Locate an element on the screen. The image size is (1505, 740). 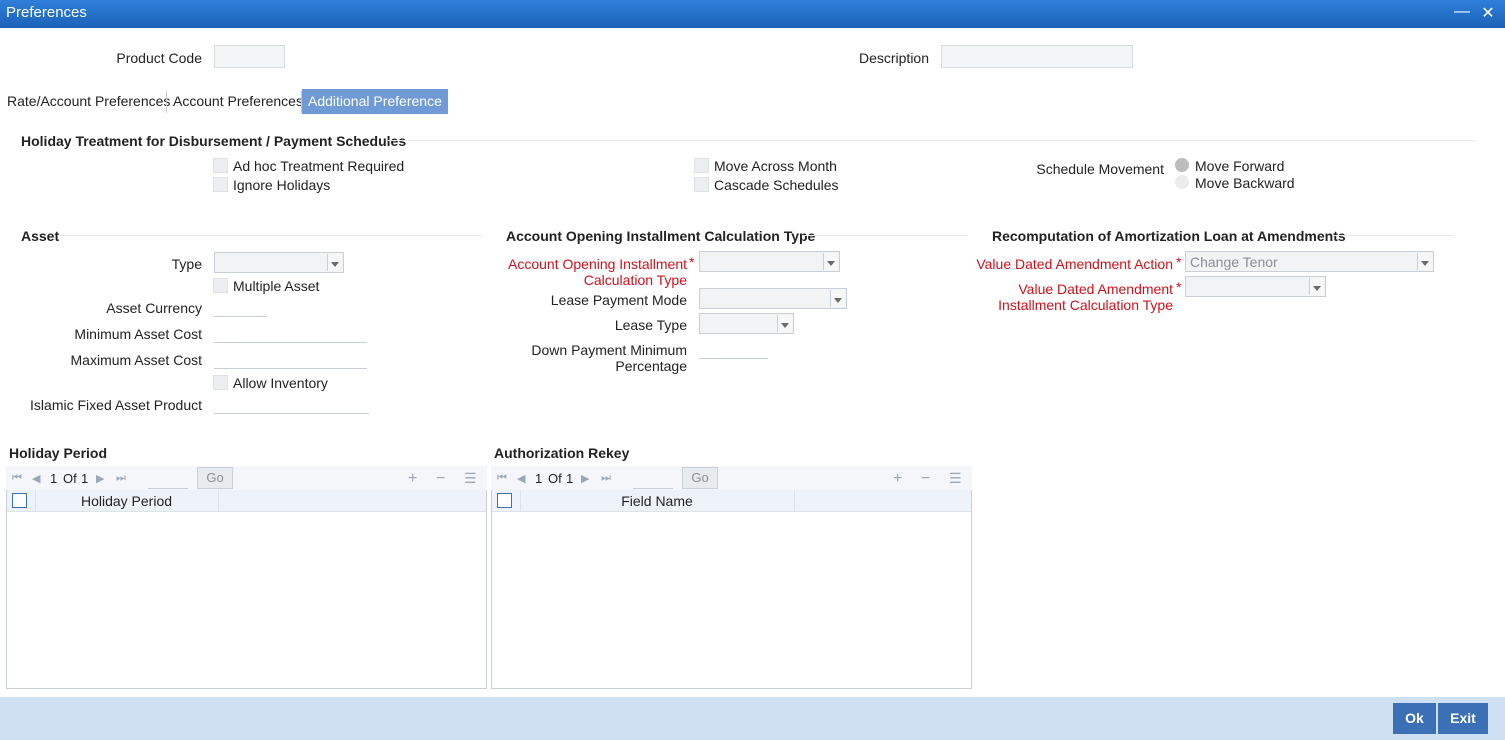
ignore-holidays-checkbox is located at coordinates (220, 184).